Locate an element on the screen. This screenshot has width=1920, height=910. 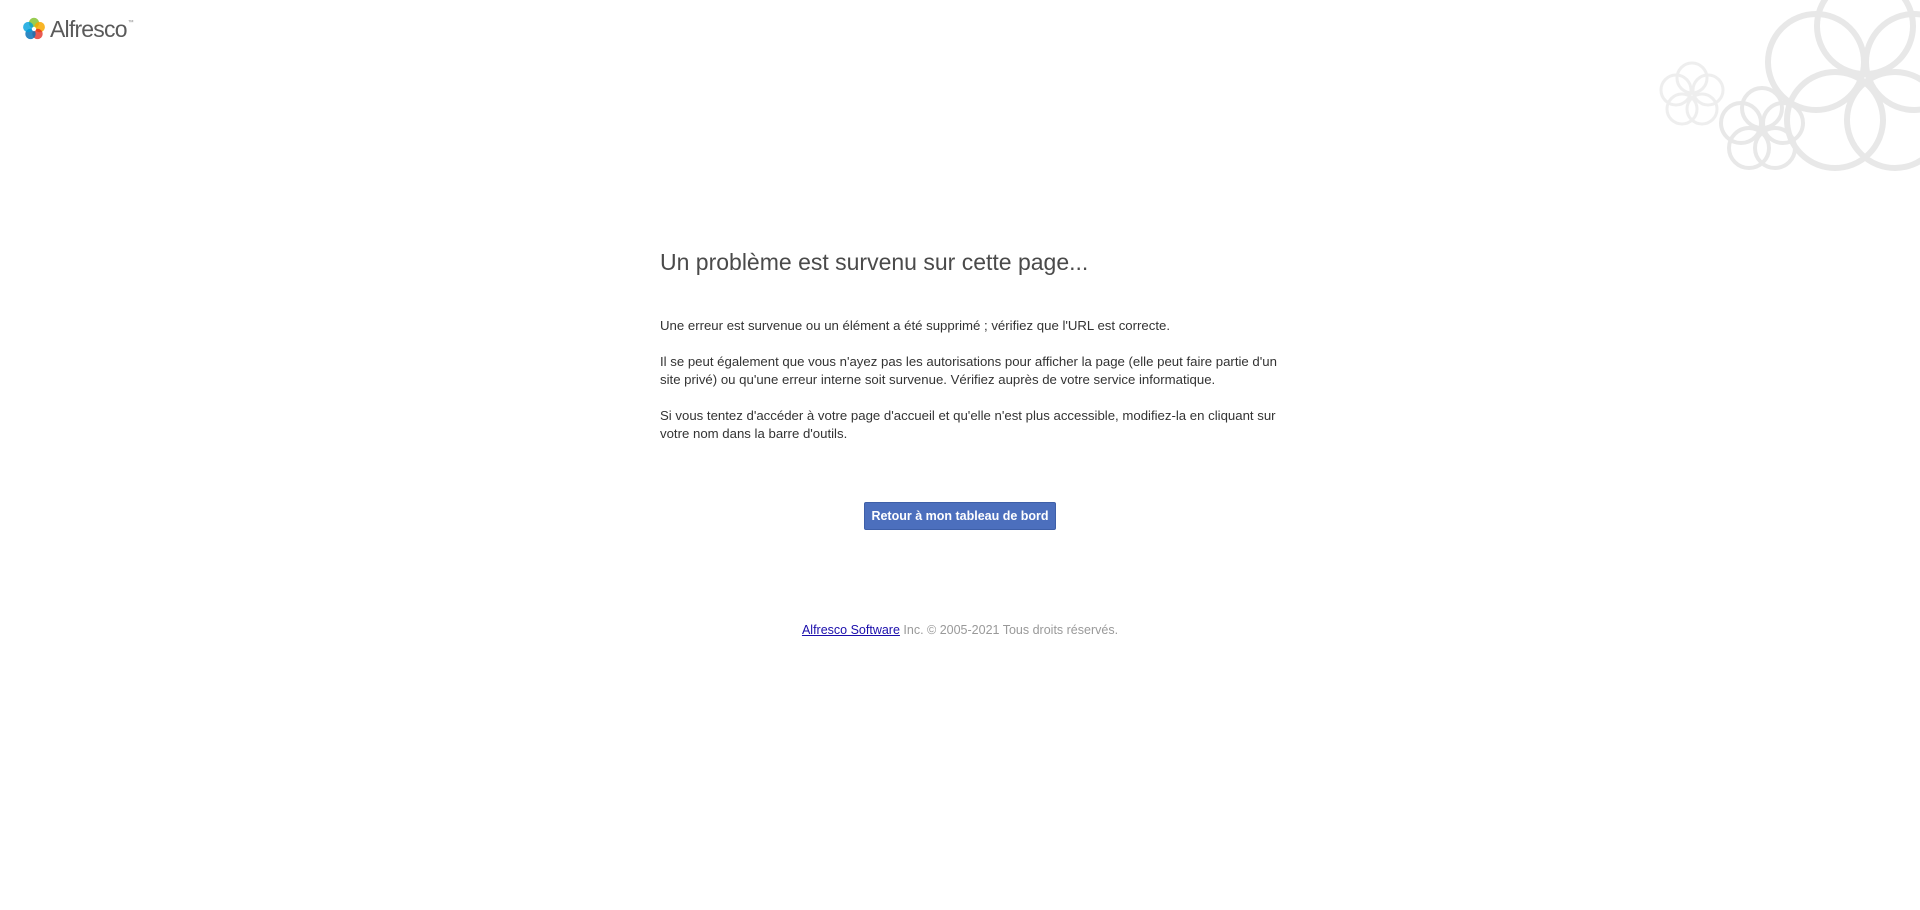
alfresco-logo: Alfresco ™ is located at coordinates (77, 29).